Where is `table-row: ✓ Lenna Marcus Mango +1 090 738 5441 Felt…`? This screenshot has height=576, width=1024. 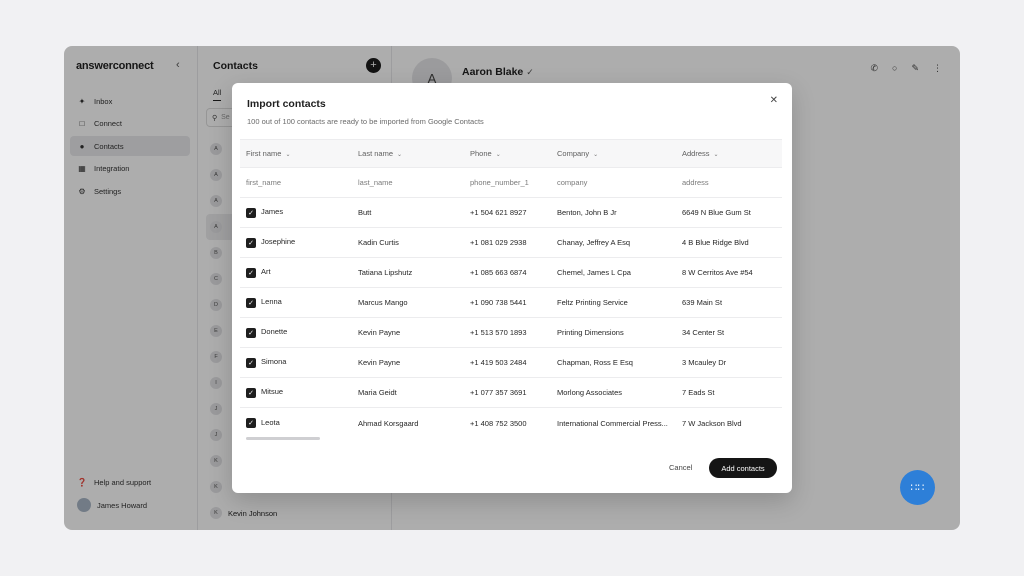
table-row: ✓ Lenna Marcus Mango +1 090 738 5441 Felt… is located at coordinates (511, 303).